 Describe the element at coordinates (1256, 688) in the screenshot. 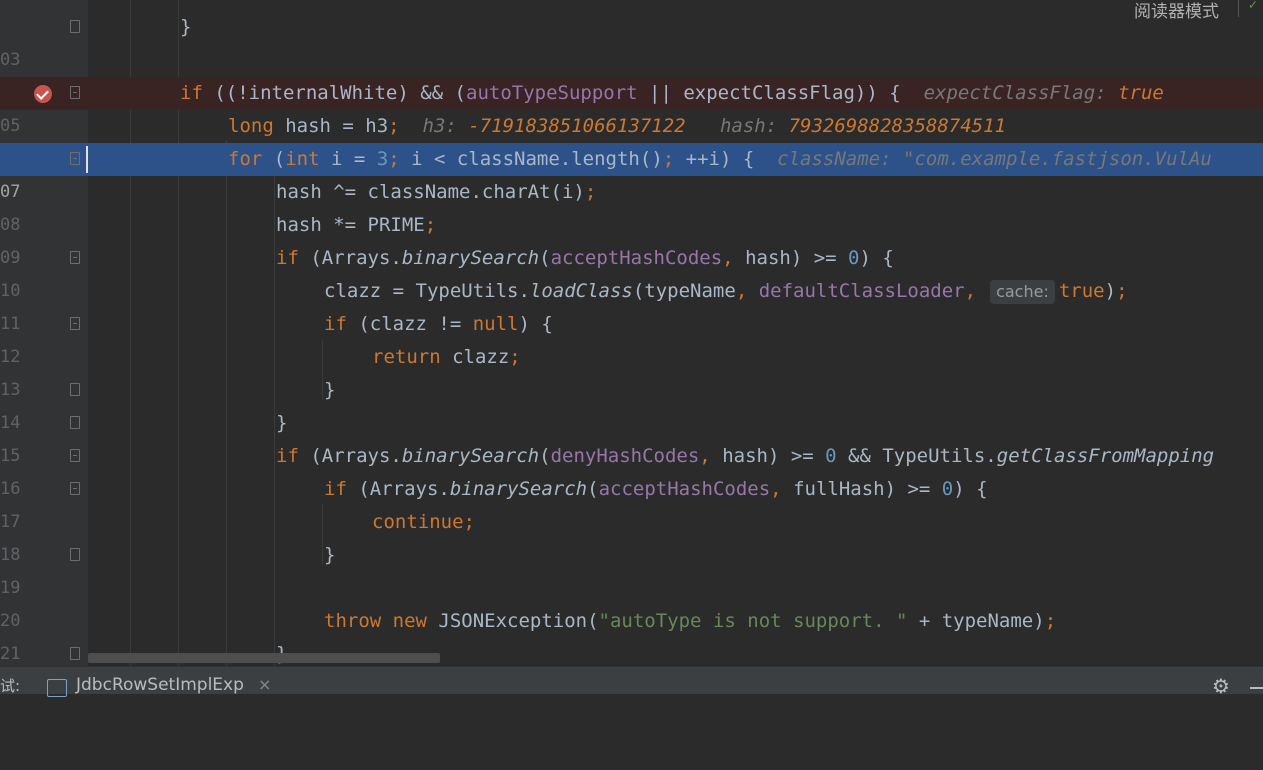

I see `minimize-icon` at that location.